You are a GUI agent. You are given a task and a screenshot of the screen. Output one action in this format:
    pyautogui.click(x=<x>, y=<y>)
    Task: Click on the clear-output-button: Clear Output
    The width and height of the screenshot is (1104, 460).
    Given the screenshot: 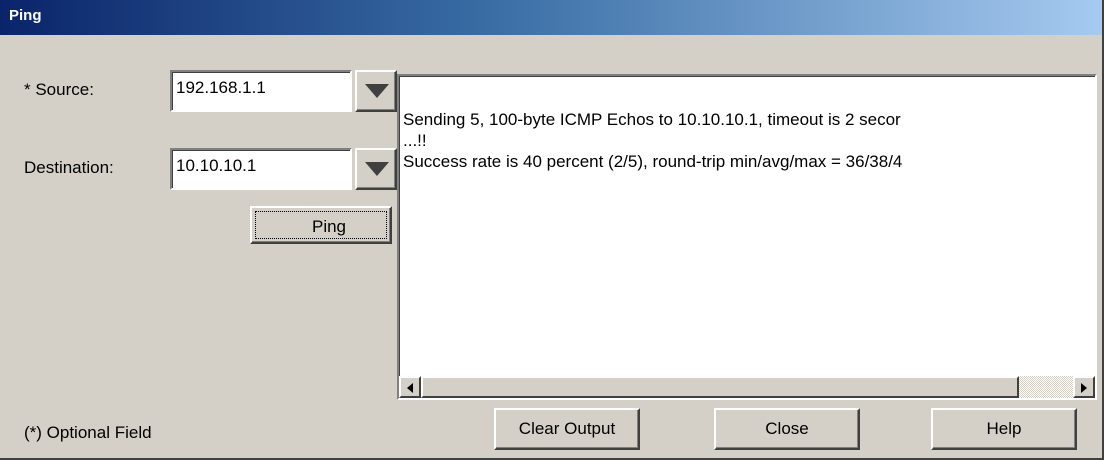 What is the action you would take?
    pyautogui.click(x=567, y=429)
    